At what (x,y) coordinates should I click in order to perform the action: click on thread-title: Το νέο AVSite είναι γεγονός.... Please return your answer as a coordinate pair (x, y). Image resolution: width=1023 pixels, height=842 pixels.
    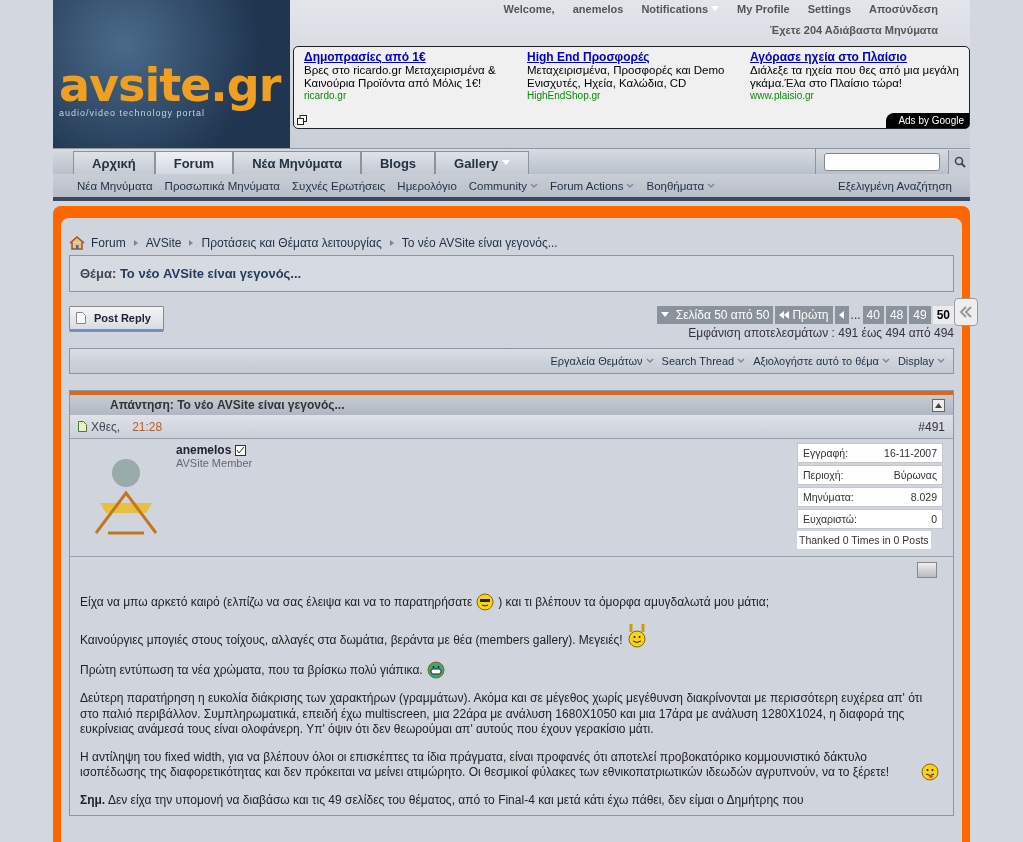
    Looking at the image, I should click on (210, 273).